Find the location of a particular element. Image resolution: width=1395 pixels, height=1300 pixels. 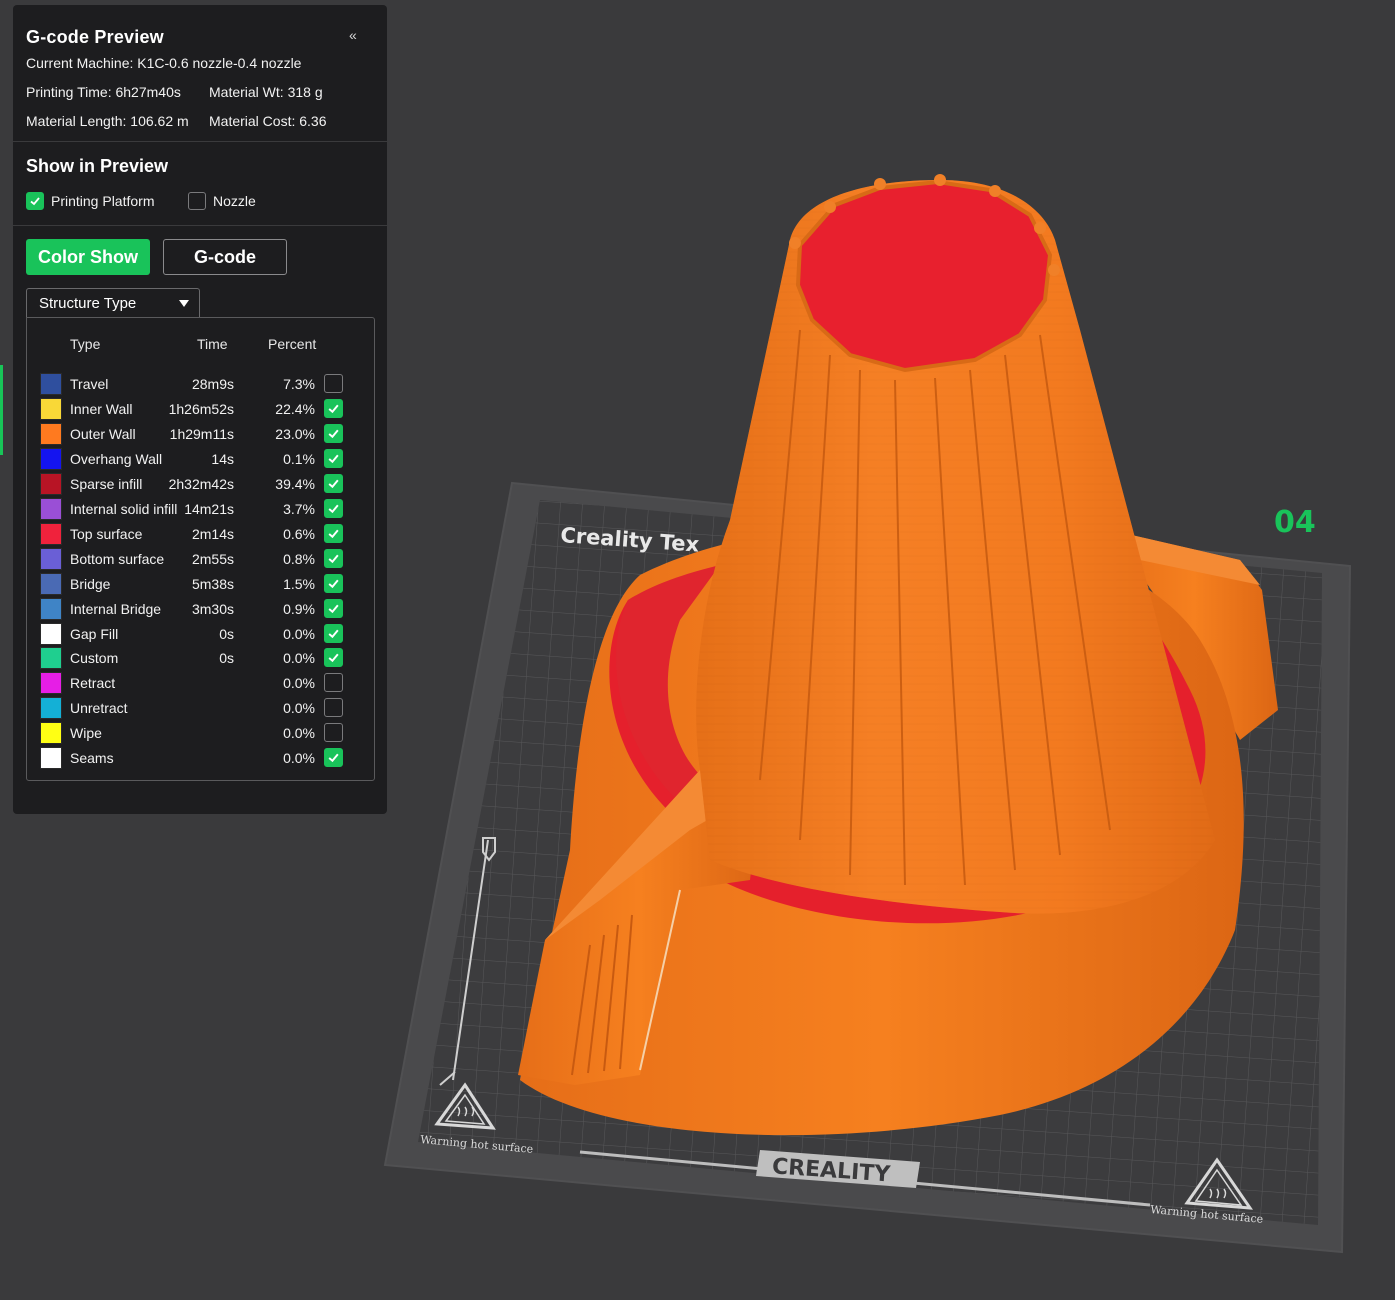

nozzle-checkbox is located at coordinates (197, 201).